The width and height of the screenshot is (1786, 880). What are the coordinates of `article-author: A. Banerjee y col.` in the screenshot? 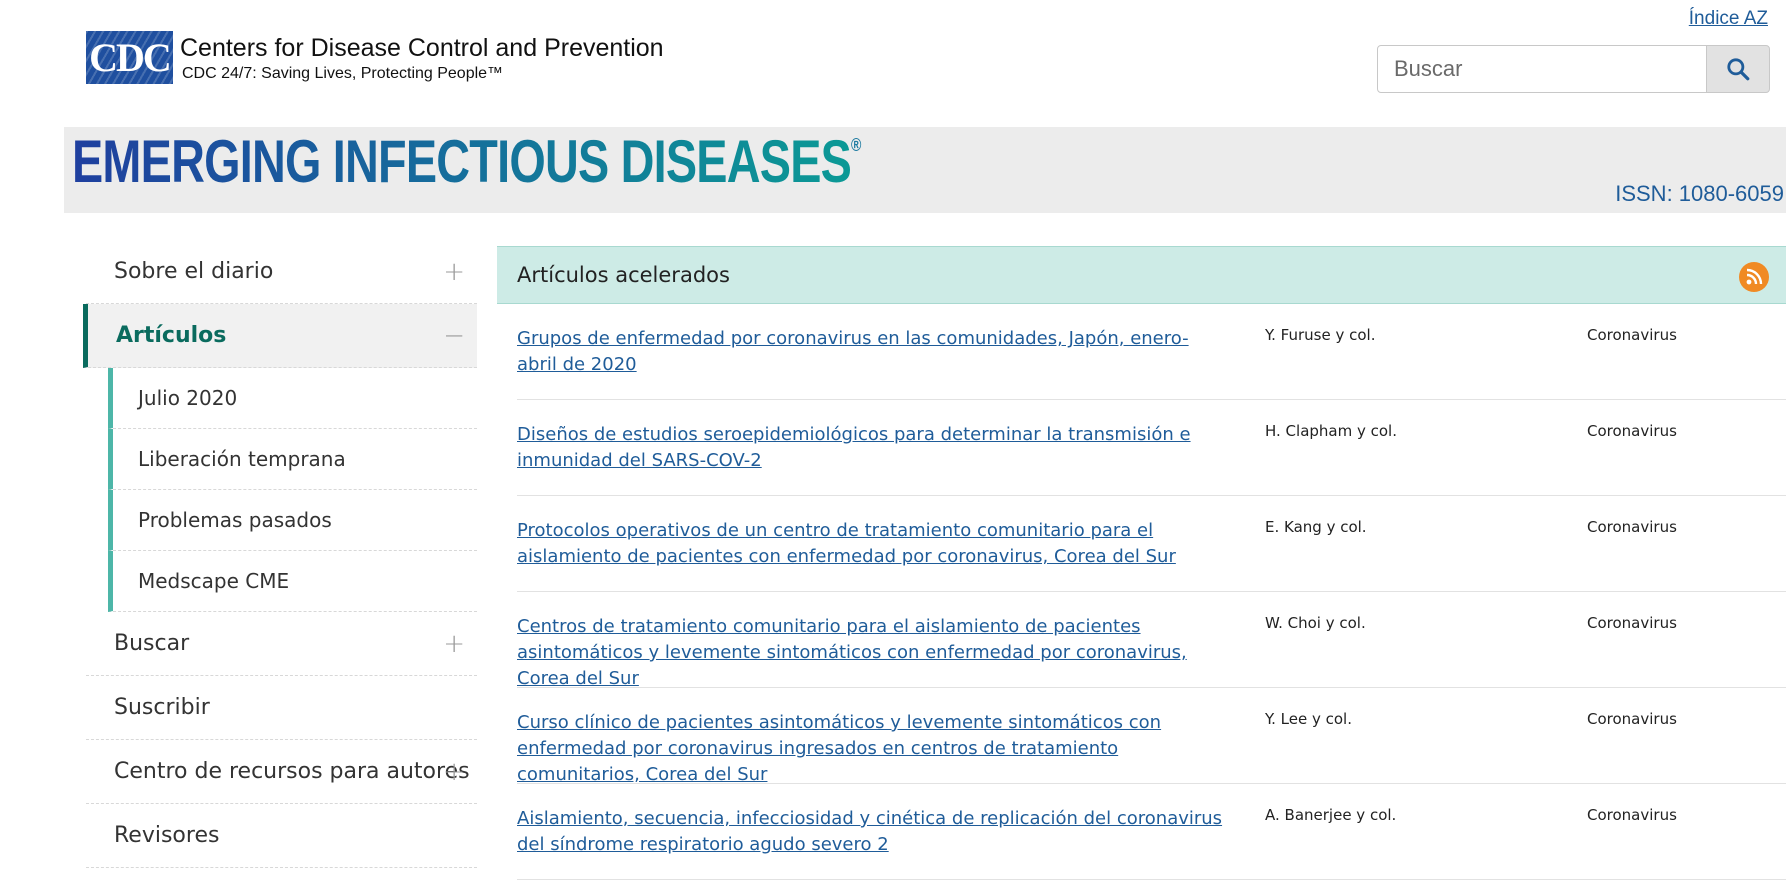 It's located at (1331, 815).